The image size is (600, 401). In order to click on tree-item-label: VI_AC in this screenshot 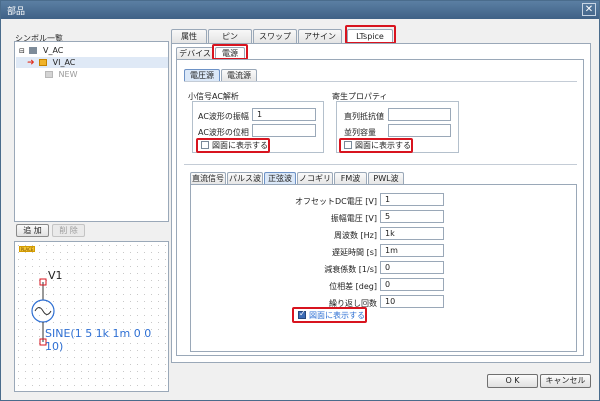, I will do `click(64, 62)`.